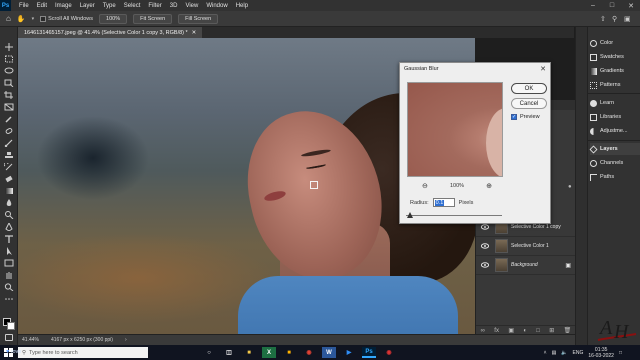 This screenshot has width=640, height=360. Describe the element at coordinates (9, 83) in the screenshot. I see `object-selection-tool-icon` at that location.